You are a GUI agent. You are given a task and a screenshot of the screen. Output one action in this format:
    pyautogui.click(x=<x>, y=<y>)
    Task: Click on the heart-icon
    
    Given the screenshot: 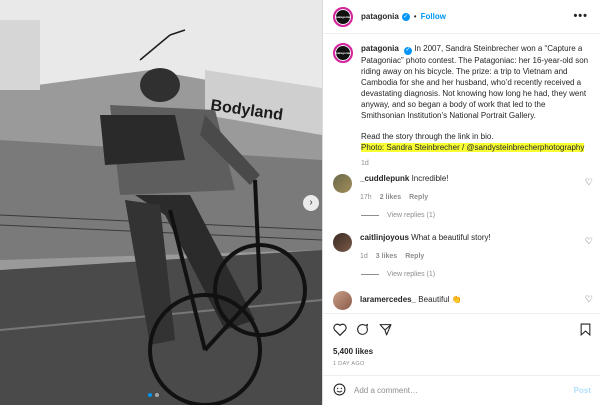 What is the action you would take?
    pyautogui.click(x=340, y=330)
    